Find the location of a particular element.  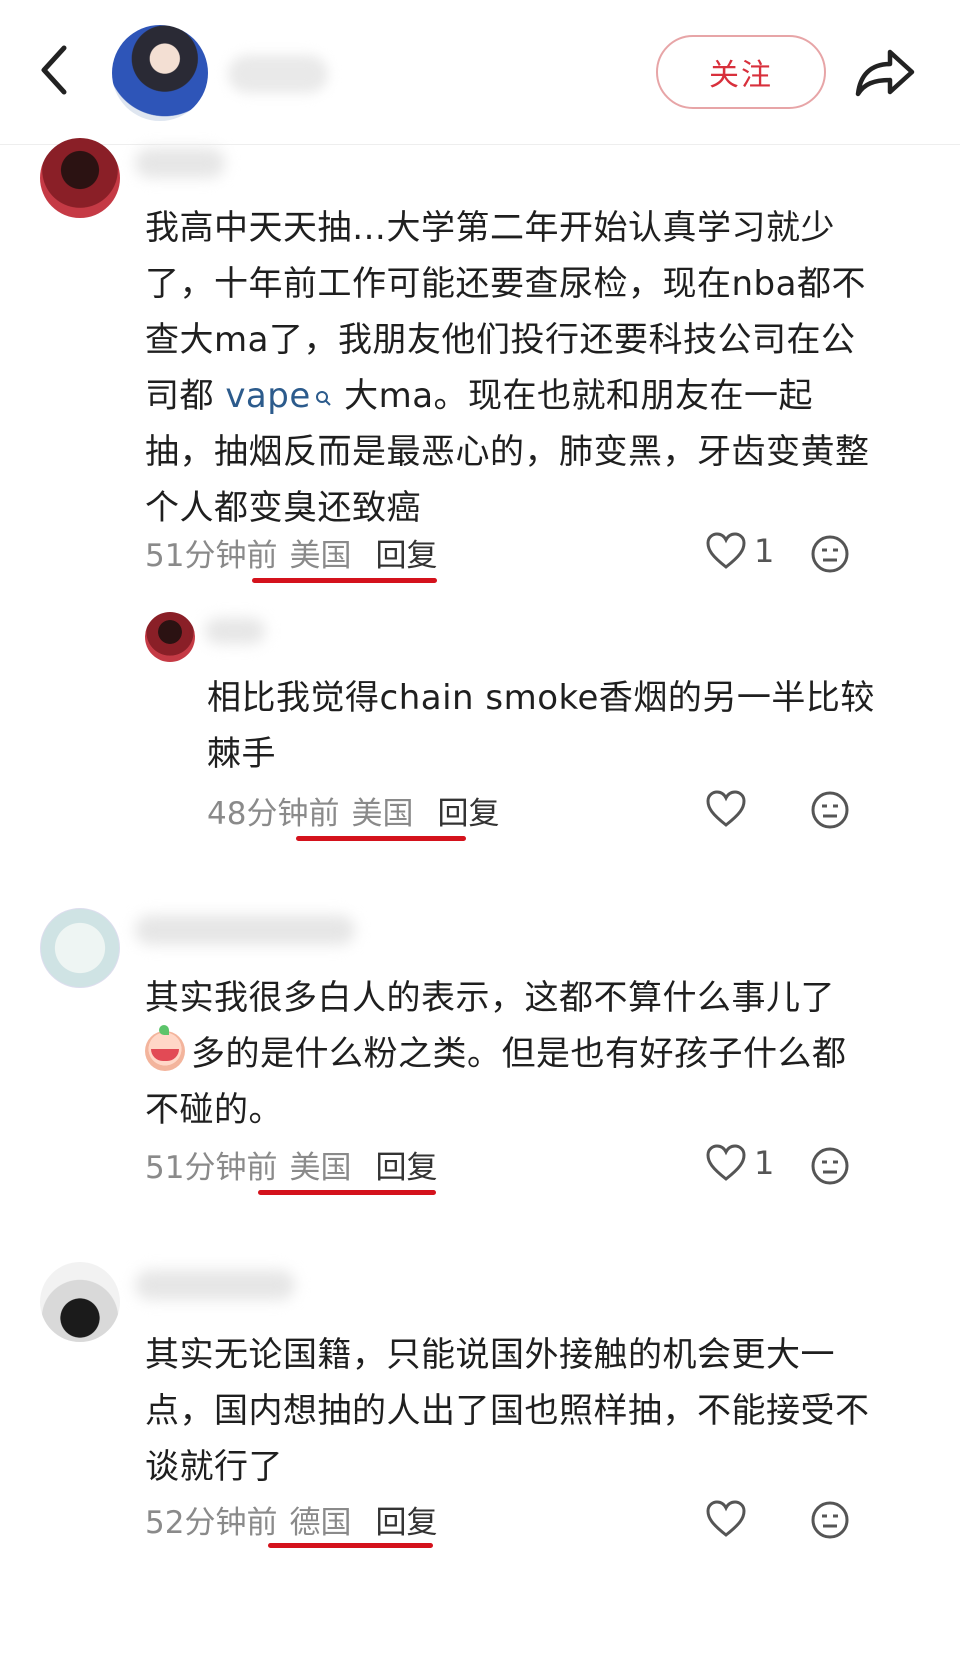

search-link-label: vape is located at coordinates (268, 396).